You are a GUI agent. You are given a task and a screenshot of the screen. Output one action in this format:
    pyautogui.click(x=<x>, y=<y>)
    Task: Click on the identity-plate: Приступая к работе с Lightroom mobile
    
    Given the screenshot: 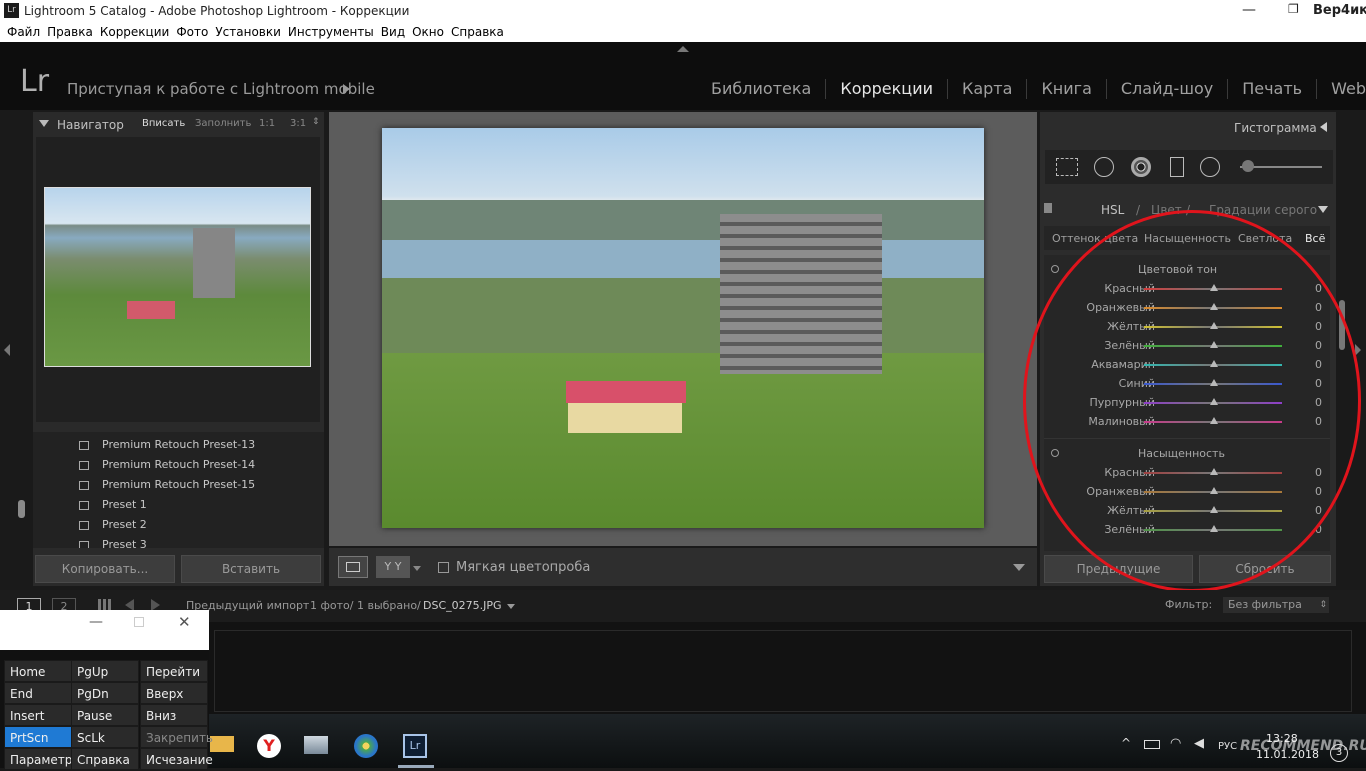 What is the action you would take?
    pyautogui.click(x=221, y=89)
    